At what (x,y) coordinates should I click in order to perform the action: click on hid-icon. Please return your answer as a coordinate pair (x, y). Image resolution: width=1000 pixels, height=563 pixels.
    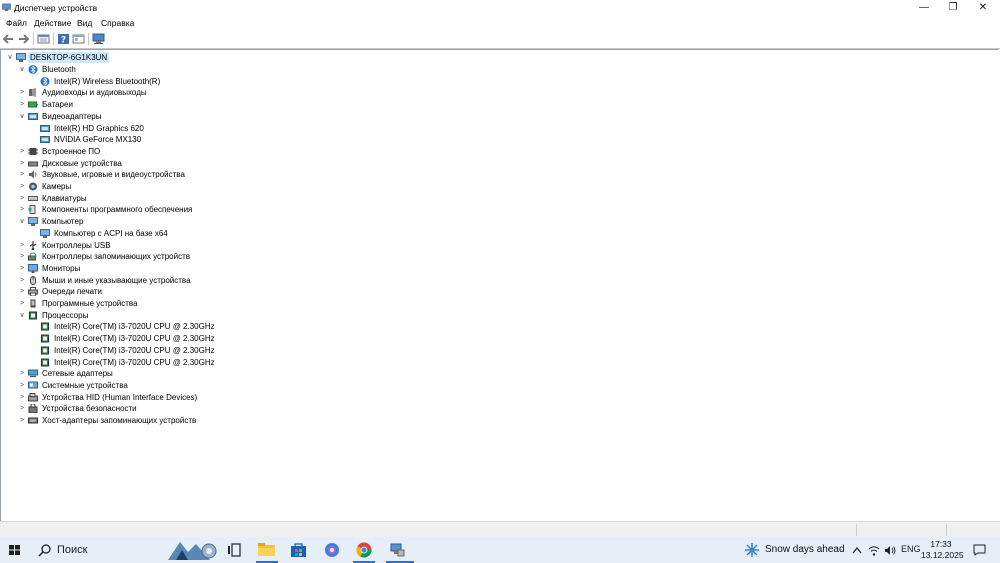
    Looking at the image, I should click on (33, 397).